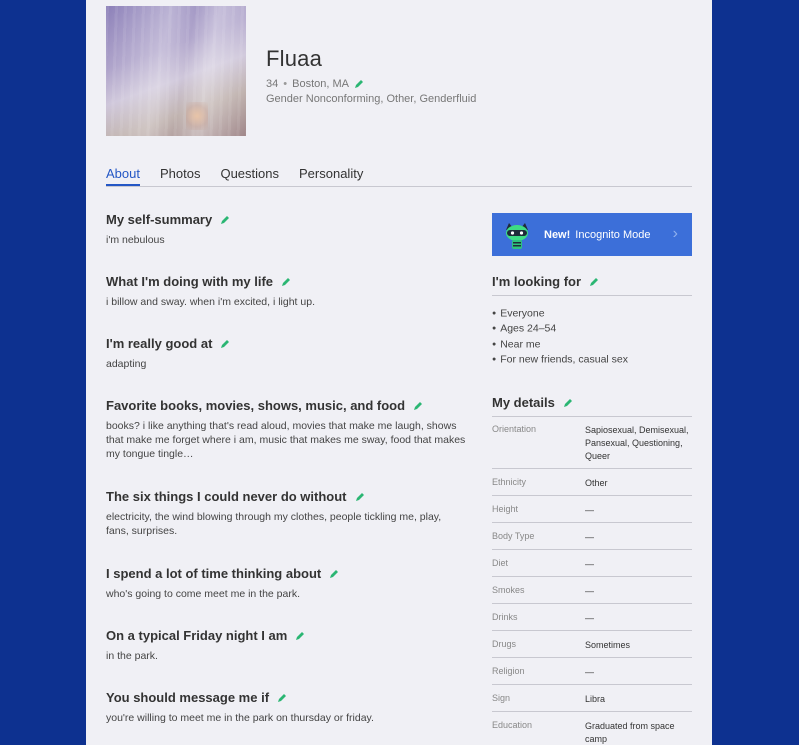 Image resolution: width=799 pixels, height=745 pixels. I want to click on list-item: Everyone, so click(560, 313).